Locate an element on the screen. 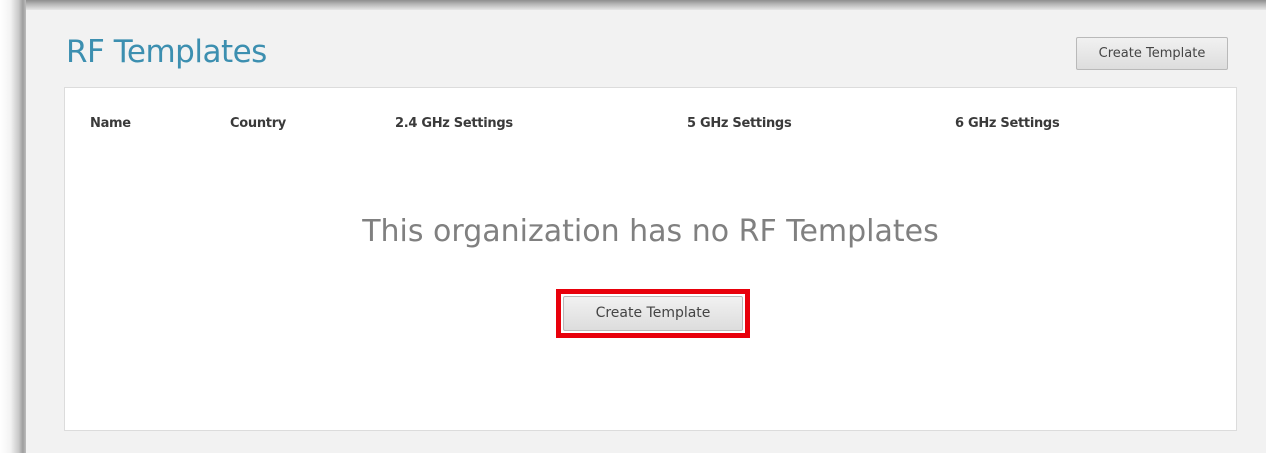 Image resolution: width=1266 pixels, height=453 pixels. create-template-button-empty-state: Create Template is located at coordinates (653, 313).